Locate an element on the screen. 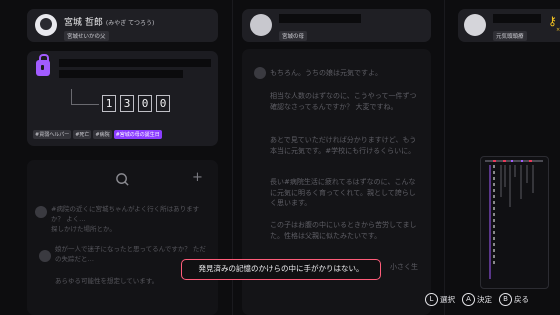 This screenshot has width=560, height=315. message-paragraph-trailing: 小さく生 is located at coordinates (404, 267).